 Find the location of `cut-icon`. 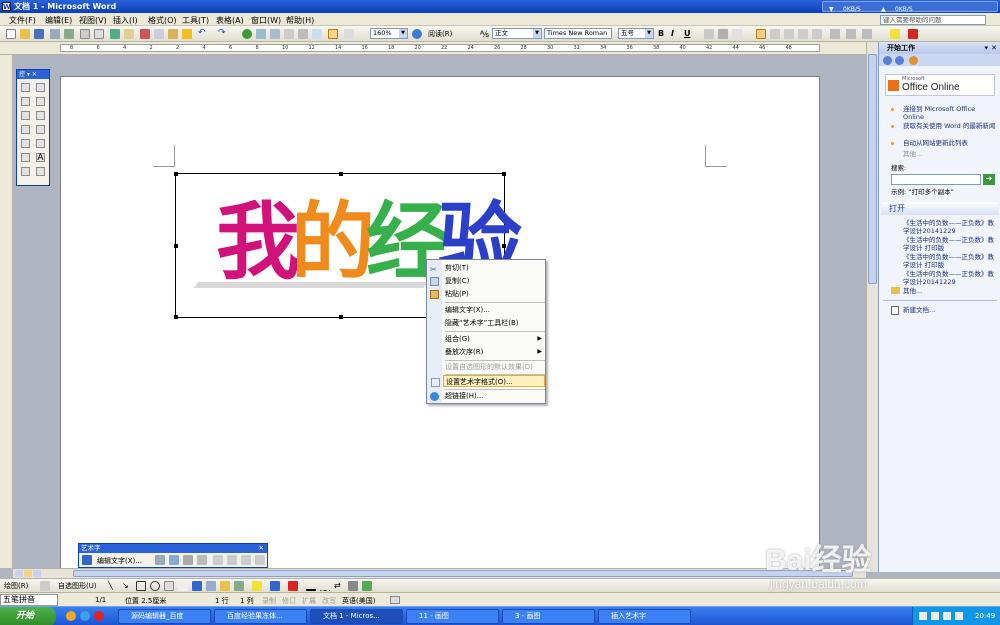

cut-icon is located at coordinates (145, 34).